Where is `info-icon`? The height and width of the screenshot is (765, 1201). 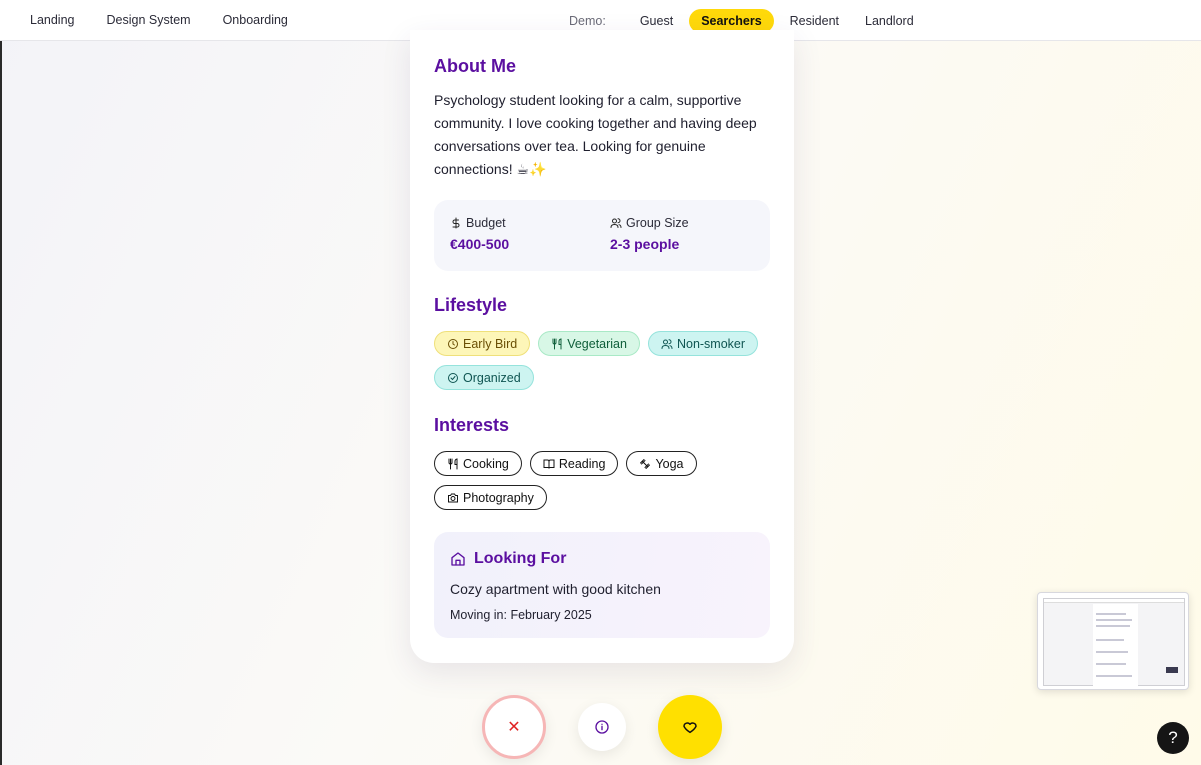
info-icon is located at coordinates (602, 727).